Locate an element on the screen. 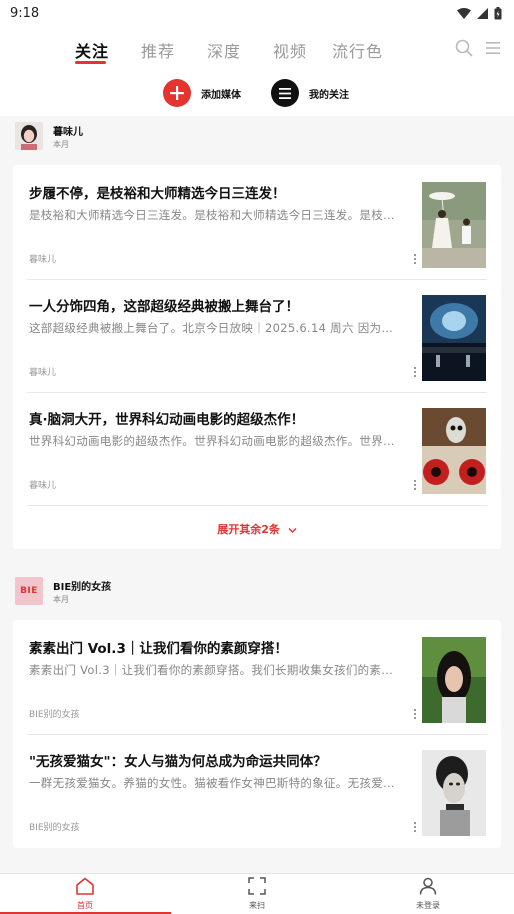  tab-following: 关注 is located at coordinates (92, 50).